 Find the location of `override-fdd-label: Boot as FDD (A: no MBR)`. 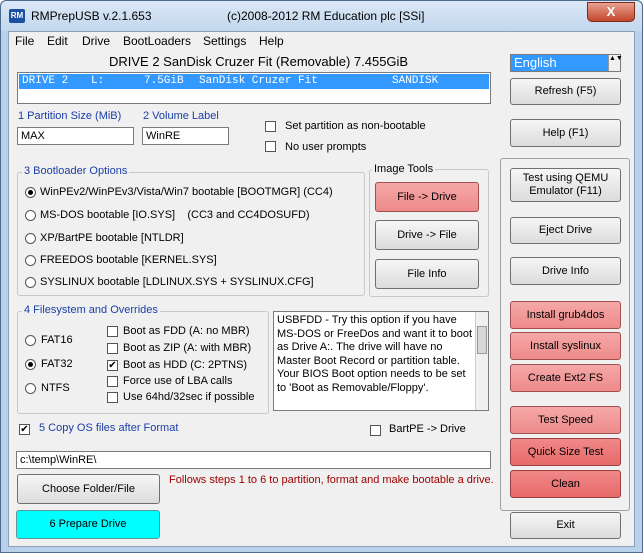

override-fdd-label: Boot as FDD (A: no MBR) is located at coordinates (186, 331).